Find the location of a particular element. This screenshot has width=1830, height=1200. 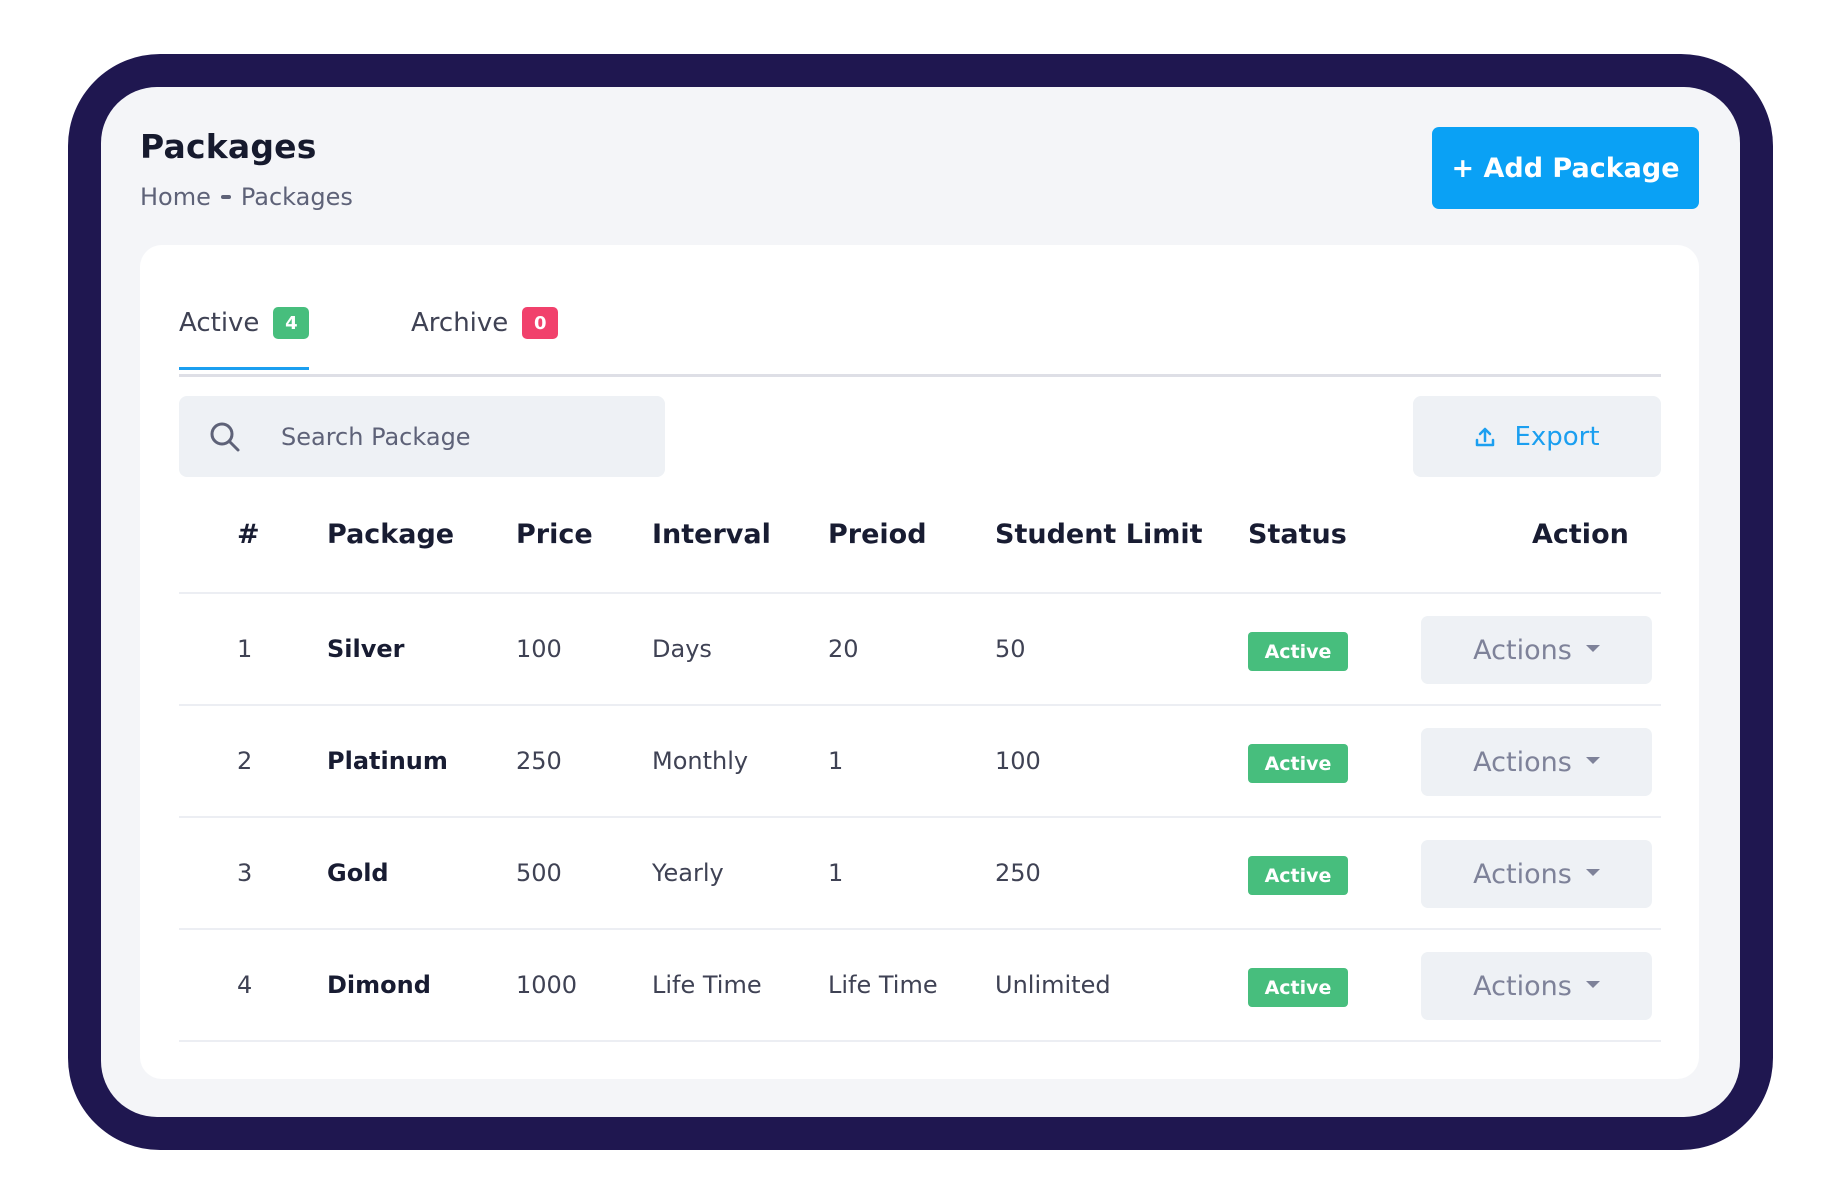

tab-archive-count: 0 is located at coordinates (540, 323).